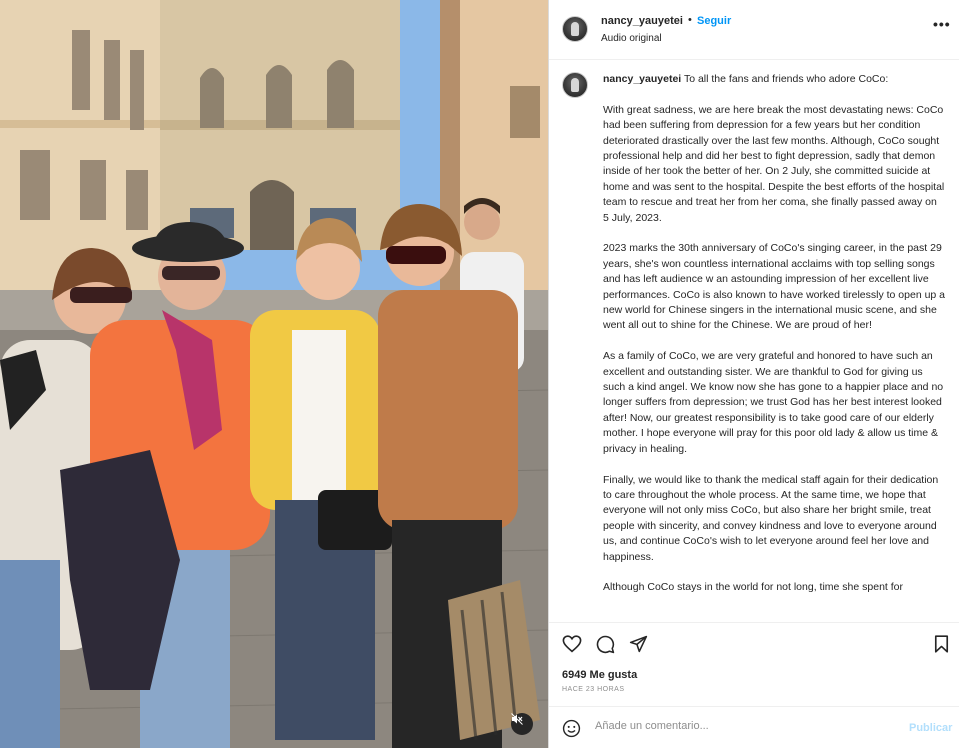 The image size is (959, 748). I want to click on header-username: nancy_yauyetei, so click(642, 21).